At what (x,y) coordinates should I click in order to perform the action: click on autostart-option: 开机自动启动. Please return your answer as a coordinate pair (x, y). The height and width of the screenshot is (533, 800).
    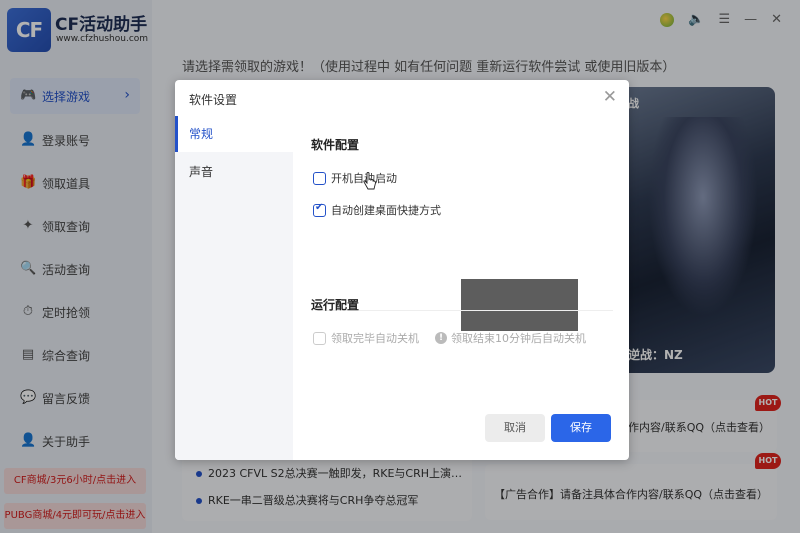
    Looking at the image, I should click on (355, 178).